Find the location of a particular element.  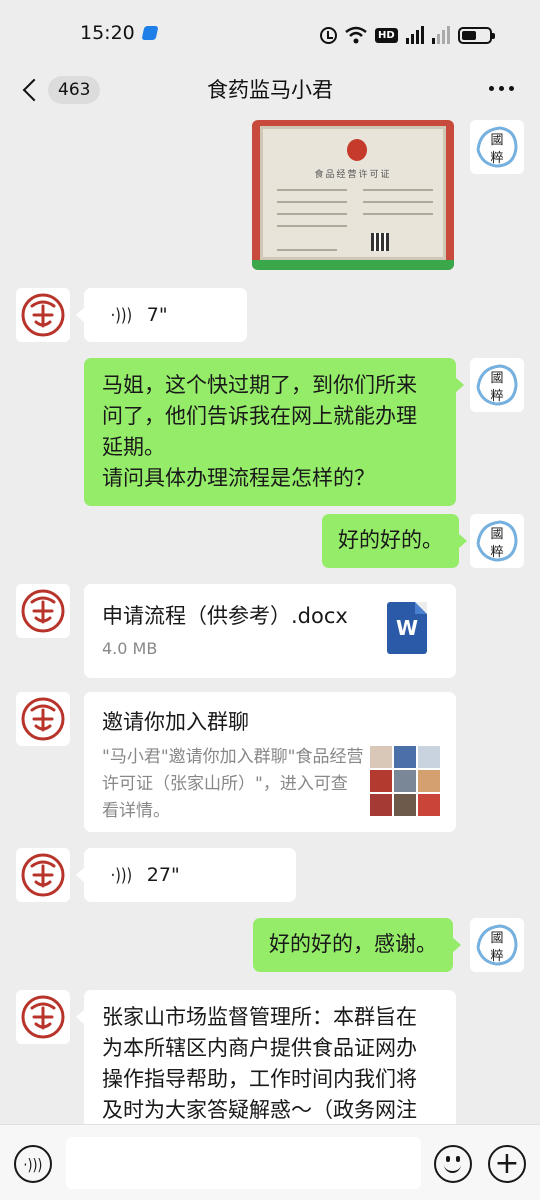

certificate-photo: 食品经营许可证 is located at coordinates (353, 193).